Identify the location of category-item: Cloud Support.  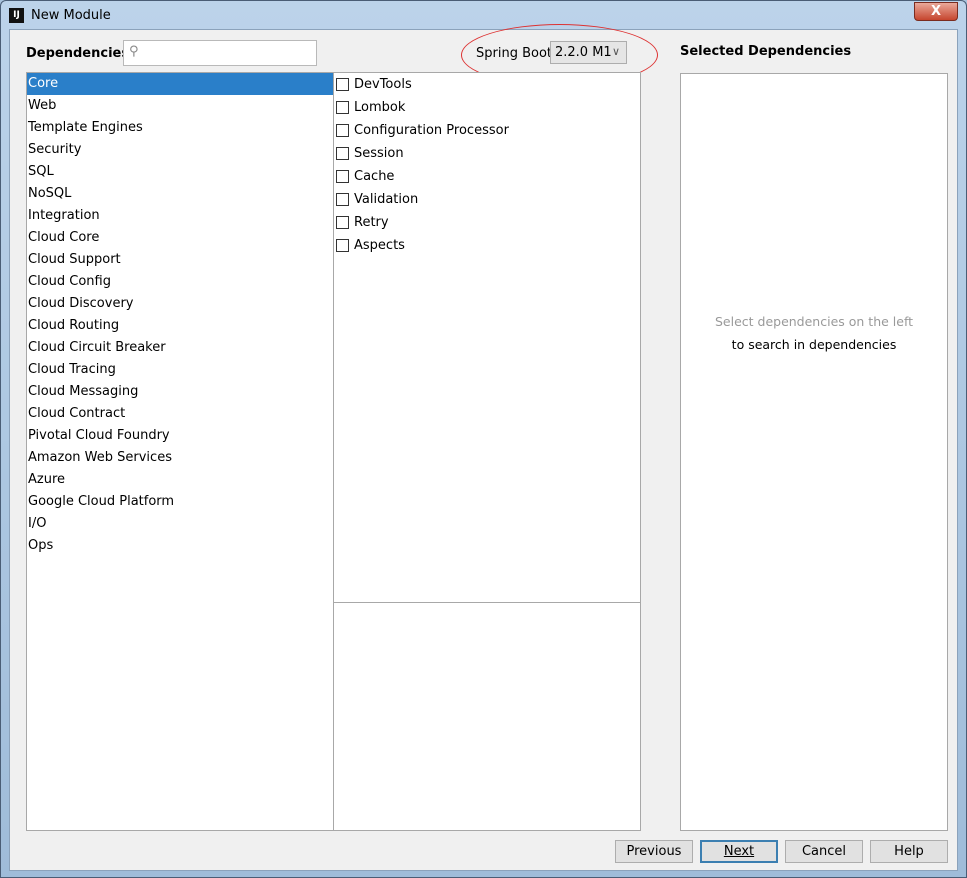
(180, 260).